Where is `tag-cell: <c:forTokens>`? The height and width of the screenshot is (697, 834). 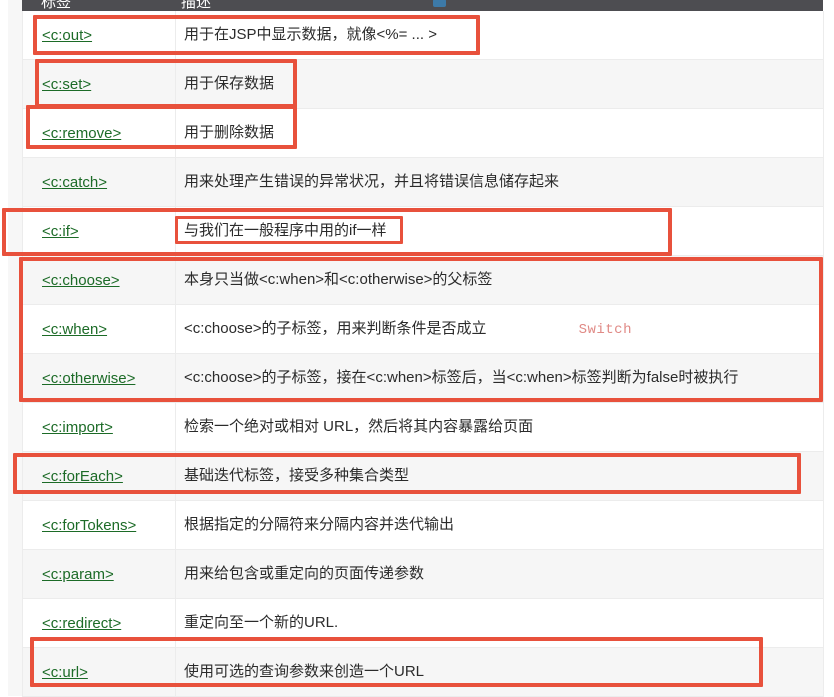
tag-cell: <c:forTokens> is located at coordinates (99, 525).